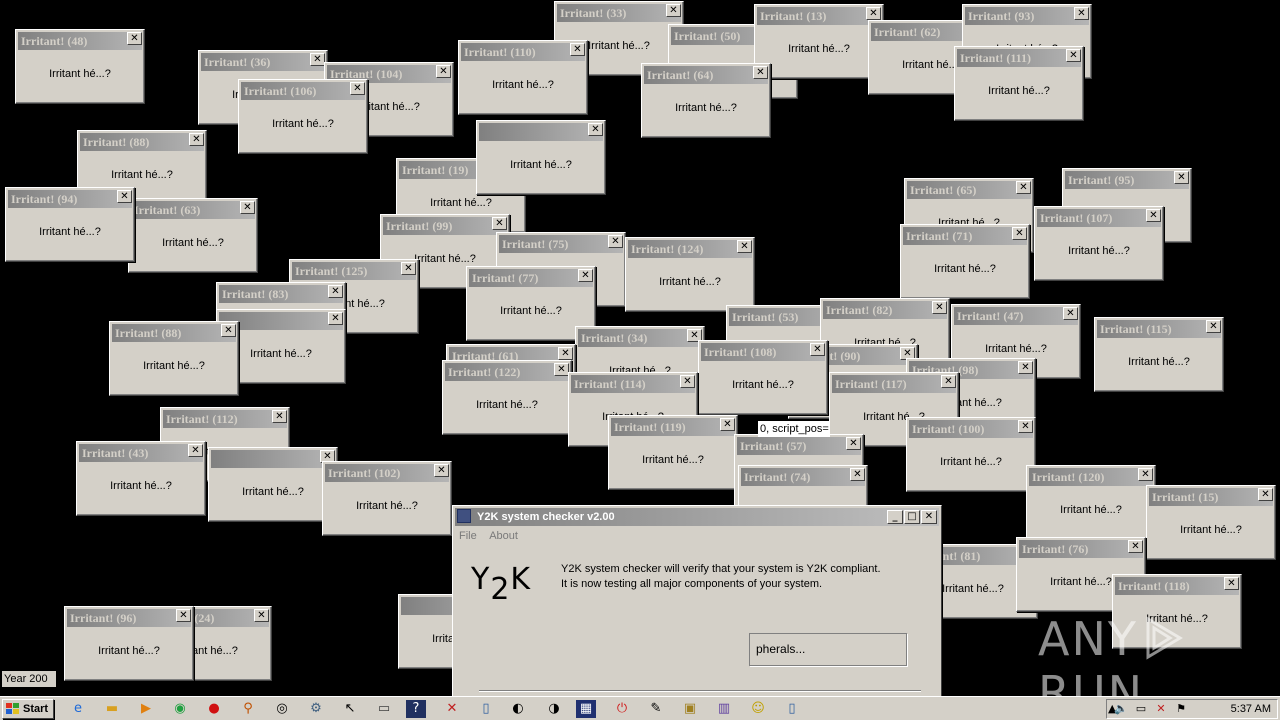 The width and height of the screenshot is (1280, 720). What do you see at coordinates (673, 427) in the screenshot?
I see `popup-title: Irritant! (119)` at bounding box center [673, 427].